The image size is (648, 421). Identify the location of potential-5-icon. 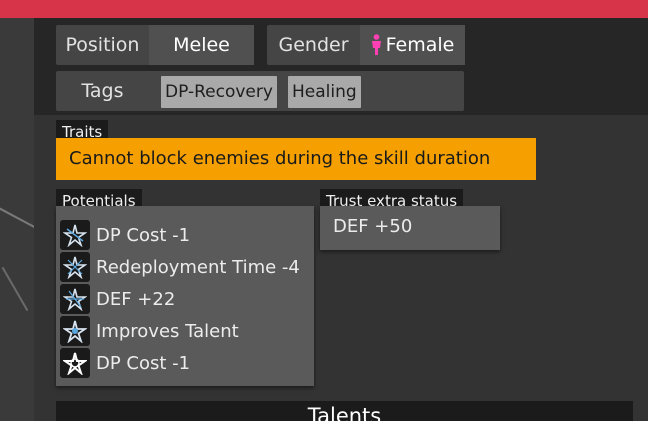
(75, 363).